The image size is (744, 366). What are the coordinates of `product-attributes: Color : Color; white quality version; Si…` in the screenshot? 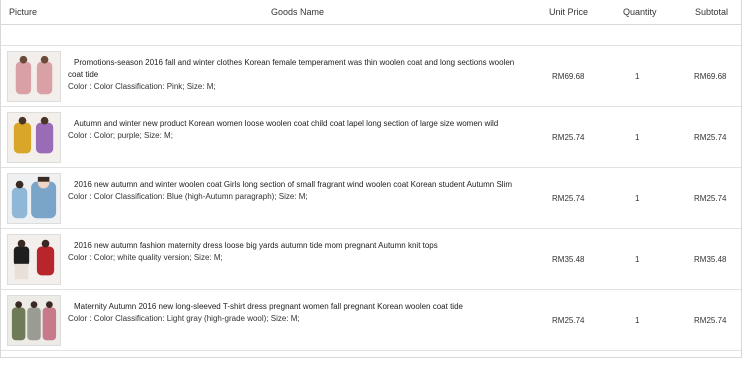 It's located at (145, 257).